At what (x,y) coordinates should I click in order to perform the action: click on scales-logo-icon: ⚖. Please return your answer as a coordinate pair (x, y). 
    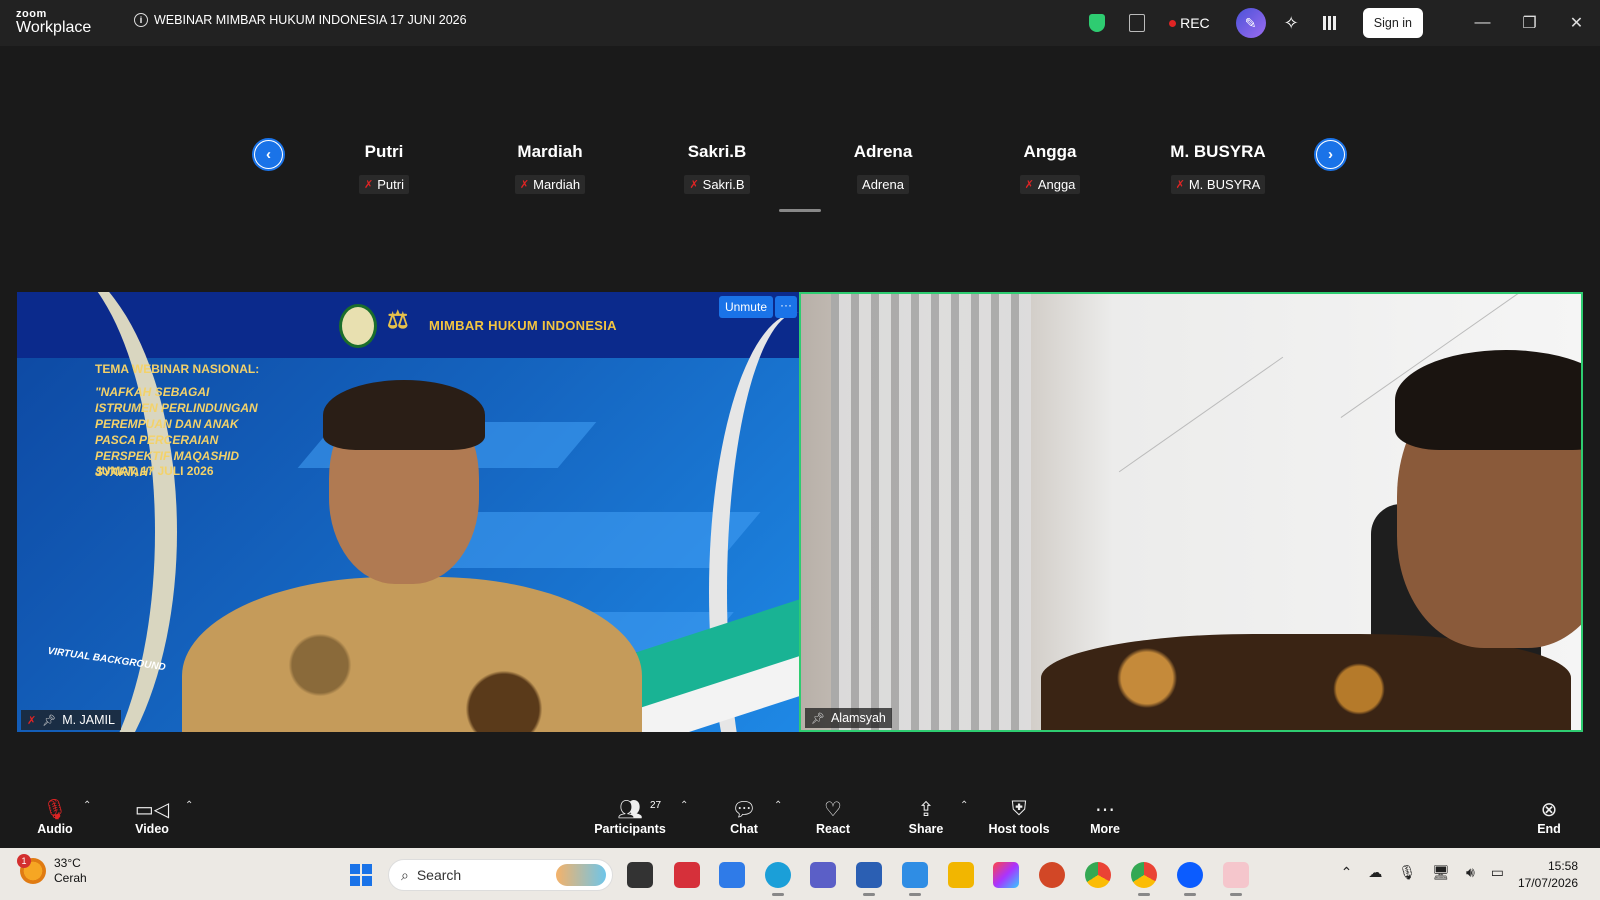
    Looking at the image, I should click on (398, 320).